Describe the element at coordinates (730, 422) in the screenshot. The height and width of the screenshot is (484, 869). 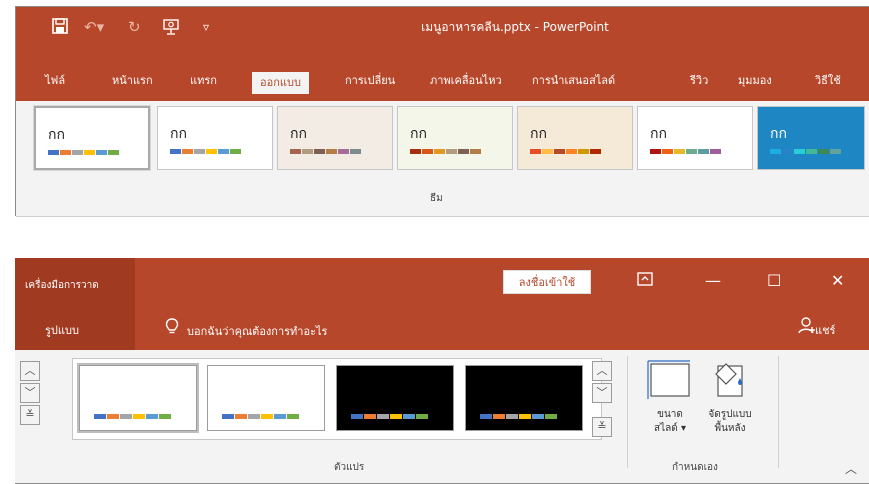
I see `format-background-label: จัดรูปแบบ พื้นหลัง` at that location.